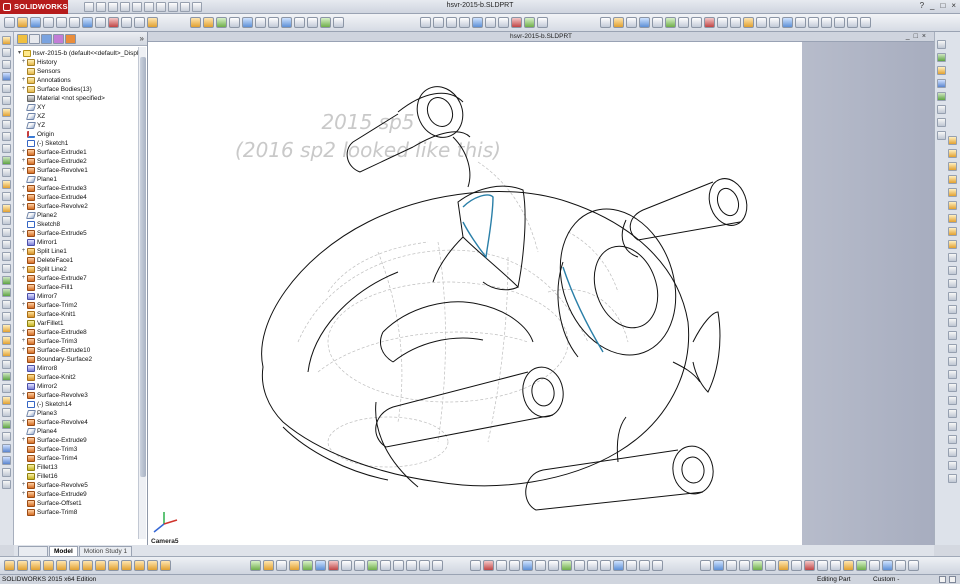 The image size is (960, 584). I want to click on tool-9-icon, so click(709, 22).